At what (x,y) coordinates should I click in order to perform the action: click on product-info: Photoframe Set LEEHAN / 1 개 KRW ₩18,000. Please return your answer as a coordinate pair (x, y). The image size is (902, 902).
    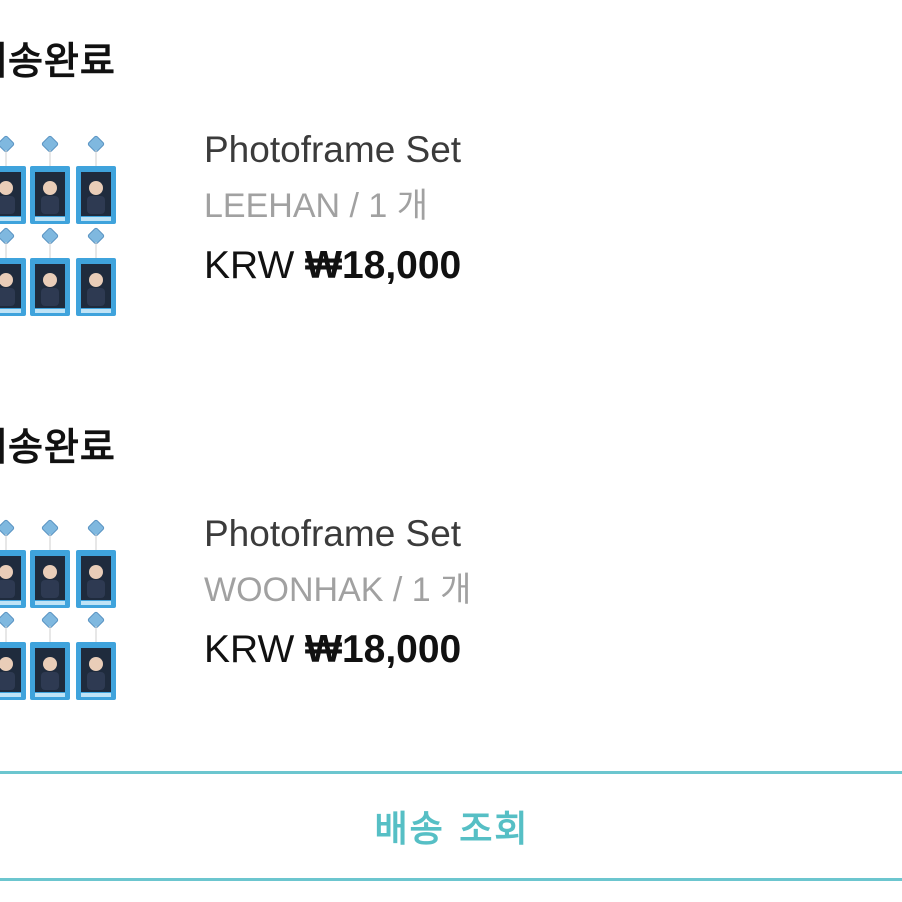
    Looking at the image, I should click on (384, 208).